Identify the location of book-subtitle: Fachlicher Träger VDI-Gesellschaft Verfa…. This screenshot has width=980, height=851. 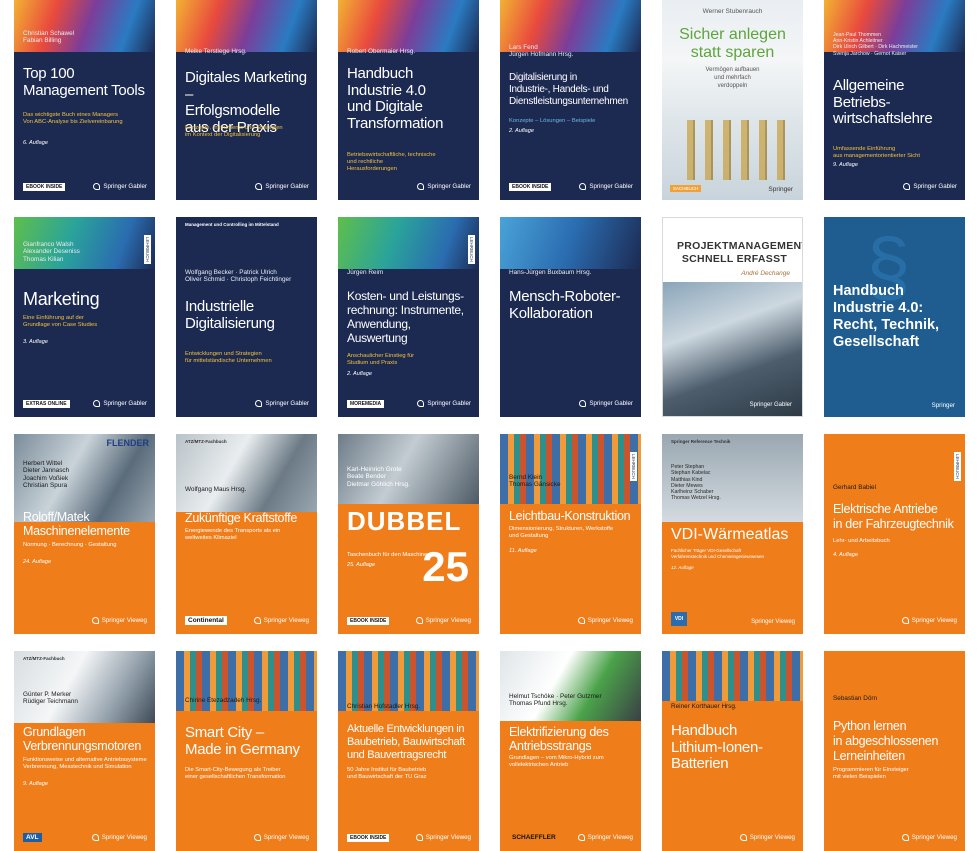
(718, 553).